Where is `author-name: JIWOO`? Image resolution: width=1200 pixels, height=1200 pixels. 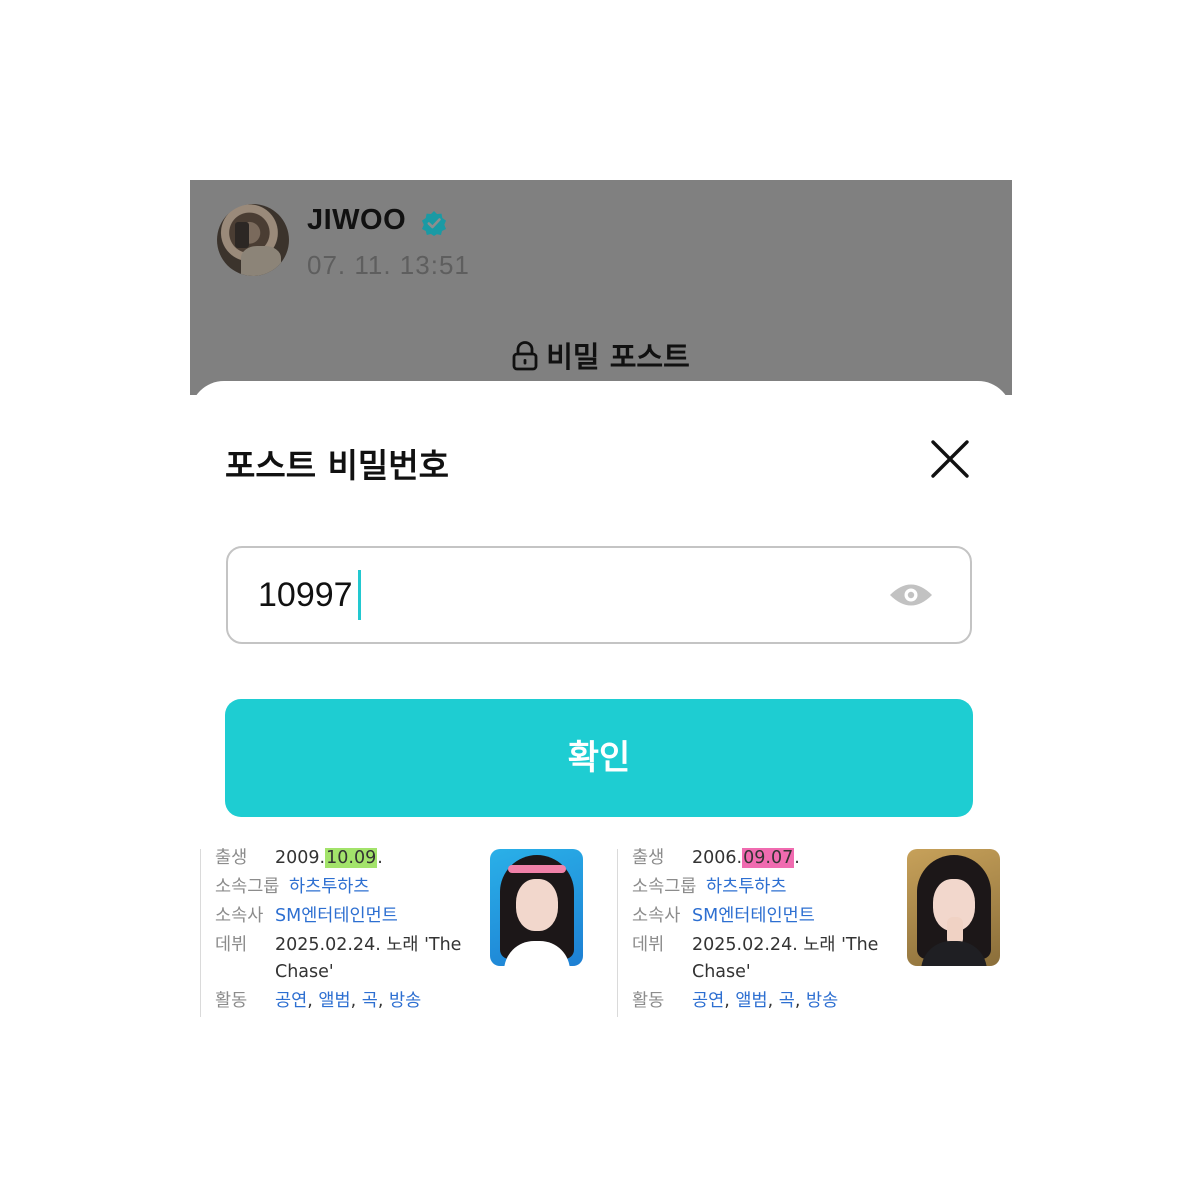
author-name: JIWOO is located at coordinates (356, 220).